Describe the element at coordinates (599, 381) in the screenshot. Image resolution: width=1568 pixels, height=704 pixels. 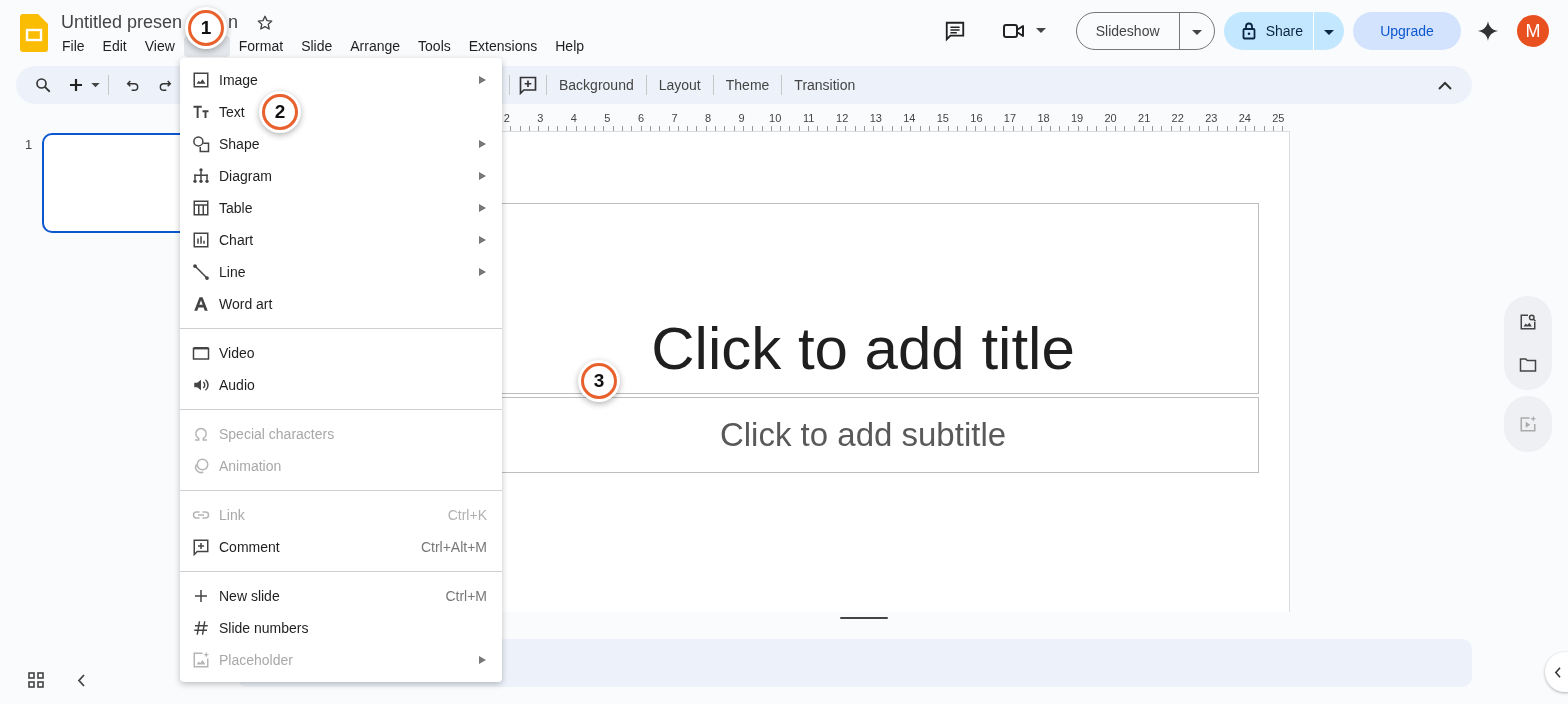
I see `step-number-tooltip: 3` at that location.